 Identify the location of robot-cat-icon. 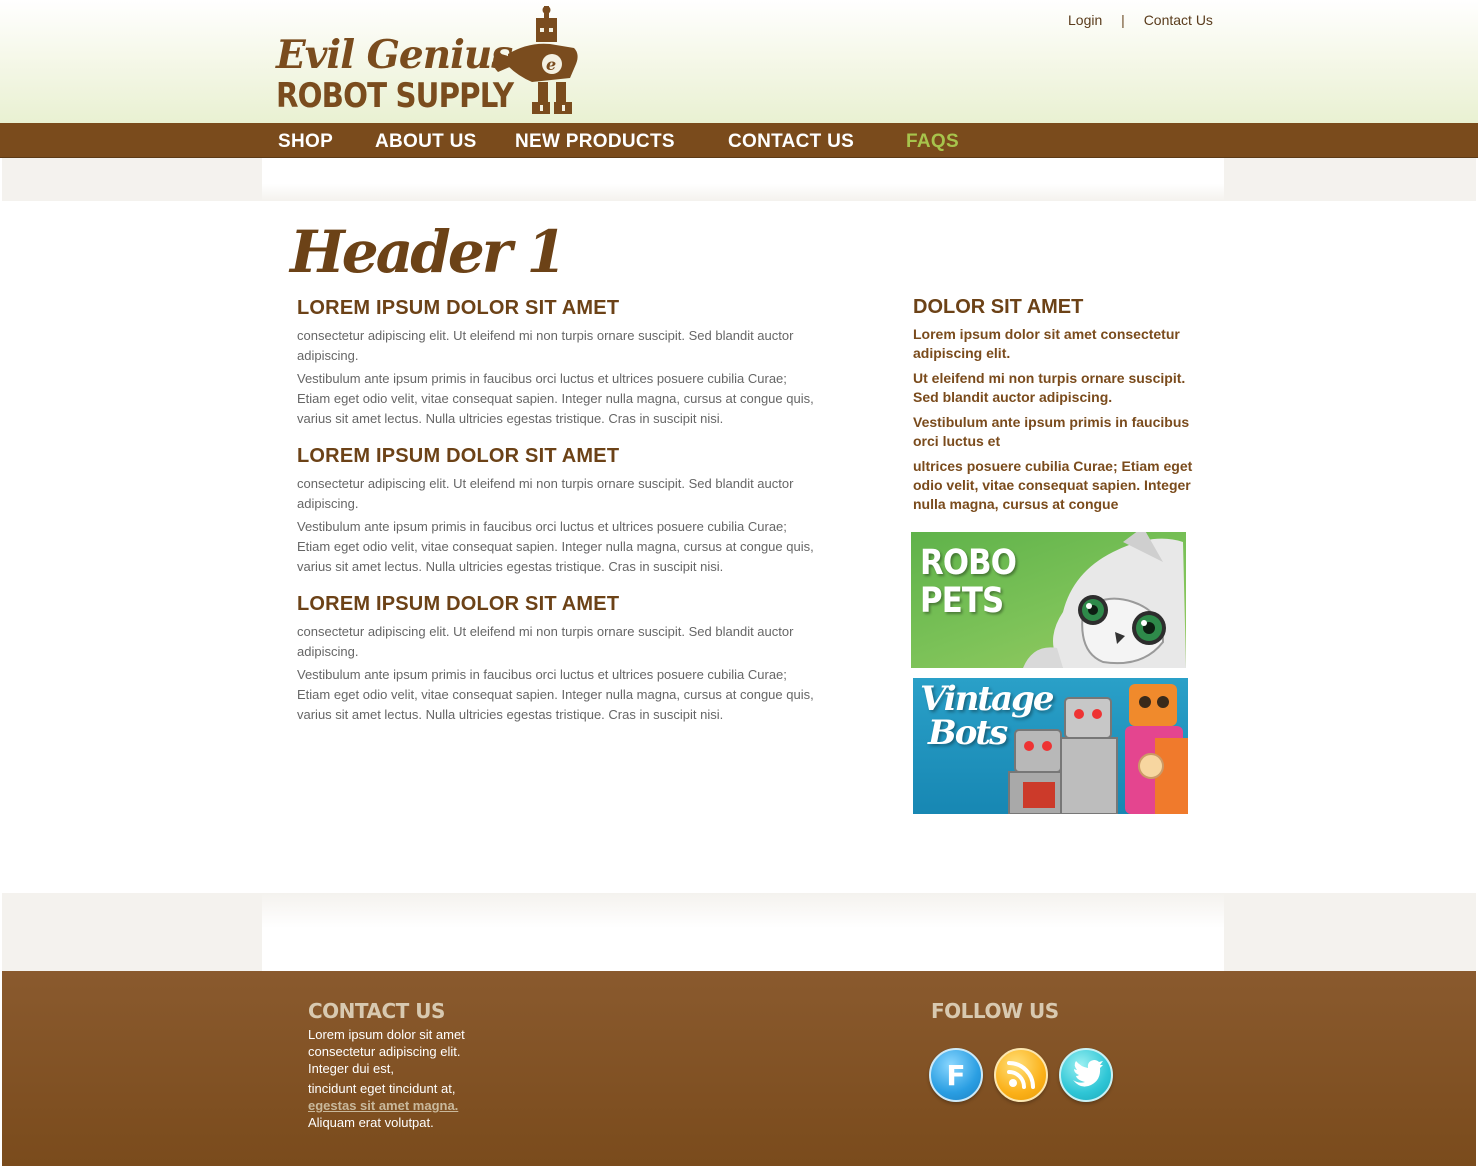
(1104, 600).